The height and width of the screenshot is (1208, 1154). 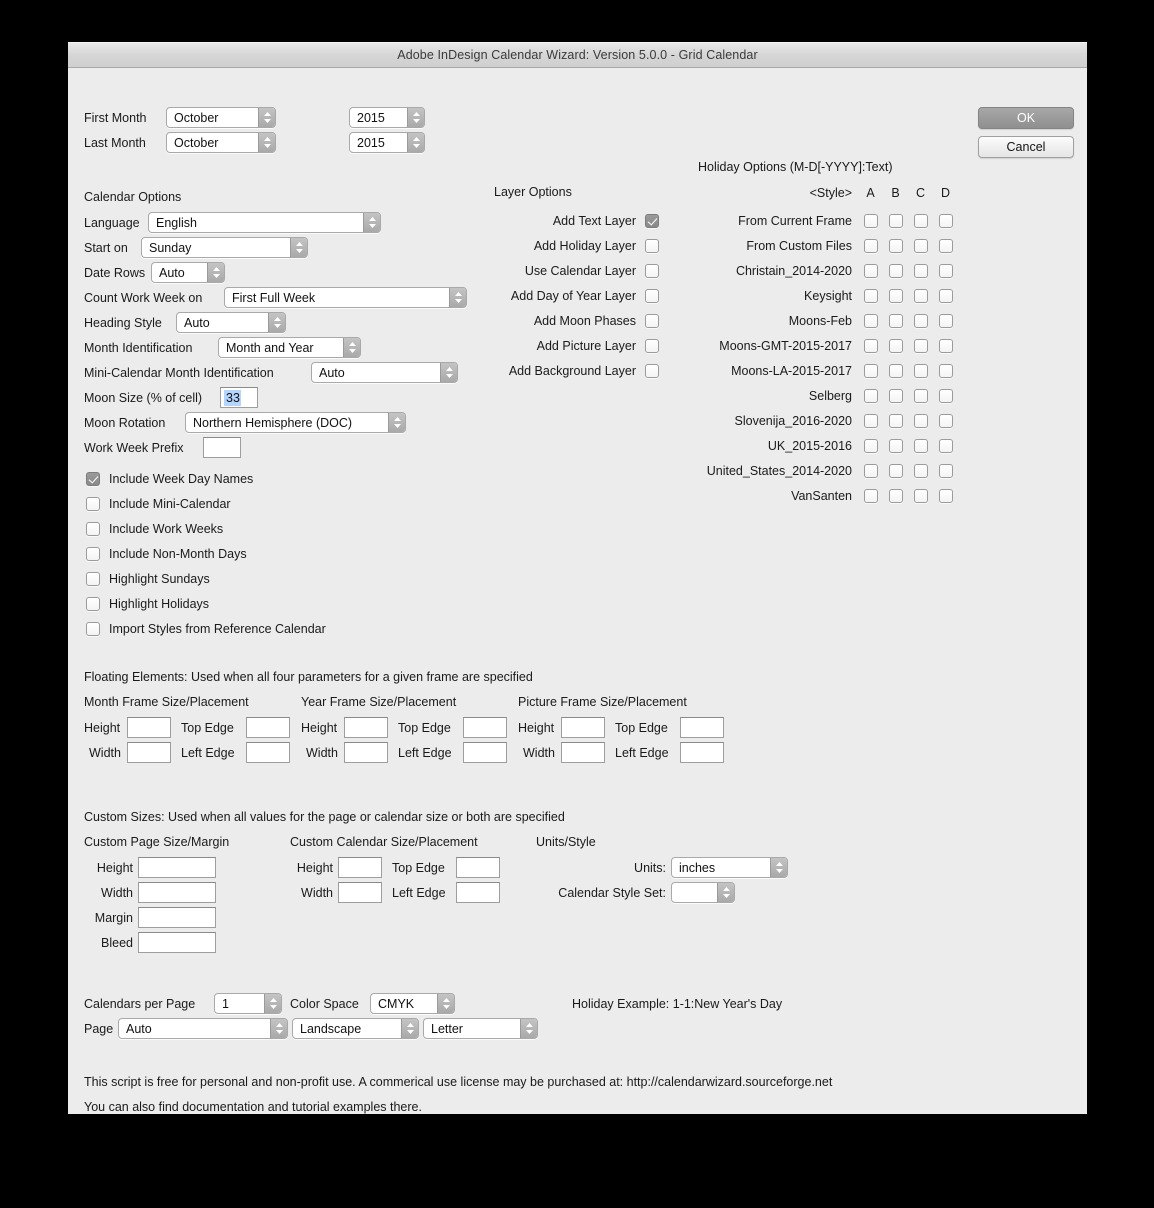 What do you see at coordinates (206, 478) in the screenshot?
I see `checkbox-include-week-day-names: Include Week Day Names` at bounding box center [206, 478].